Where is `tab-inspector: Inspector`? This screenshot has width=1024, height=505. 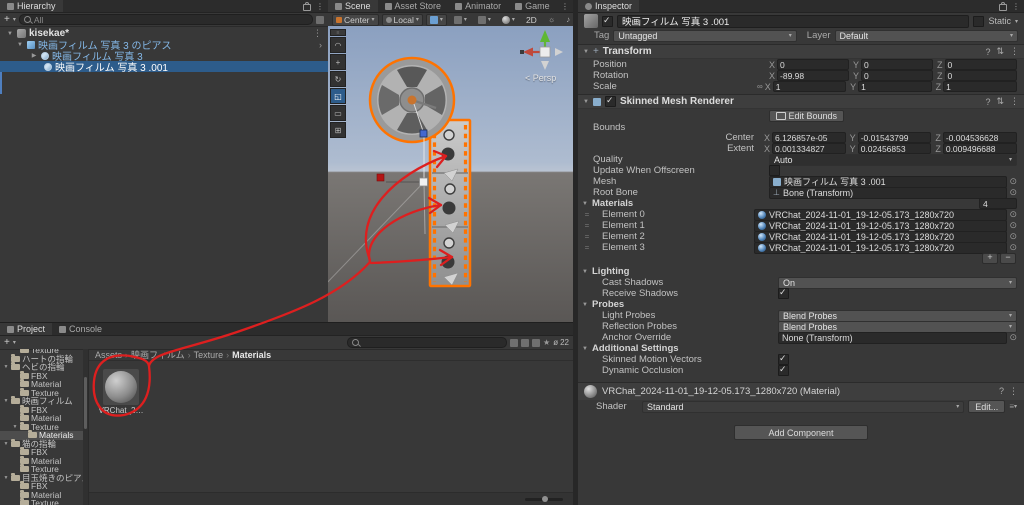
tab-inspector: Inspector is located at coordinates (609, 6).